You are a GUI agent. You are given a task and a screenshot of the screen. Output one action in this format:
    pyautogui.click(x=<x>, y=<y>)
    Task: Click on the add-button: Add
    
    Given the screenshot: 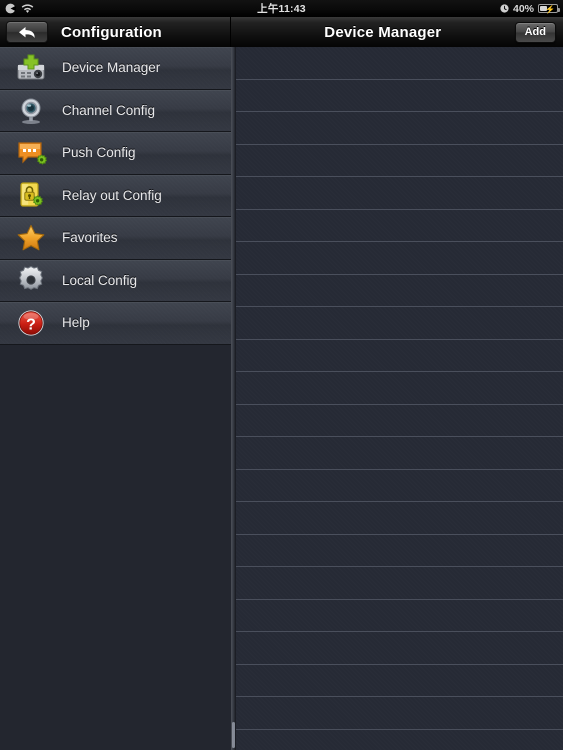 What is the action you would take?
    pyautogui.click(x=535, y=32)
    